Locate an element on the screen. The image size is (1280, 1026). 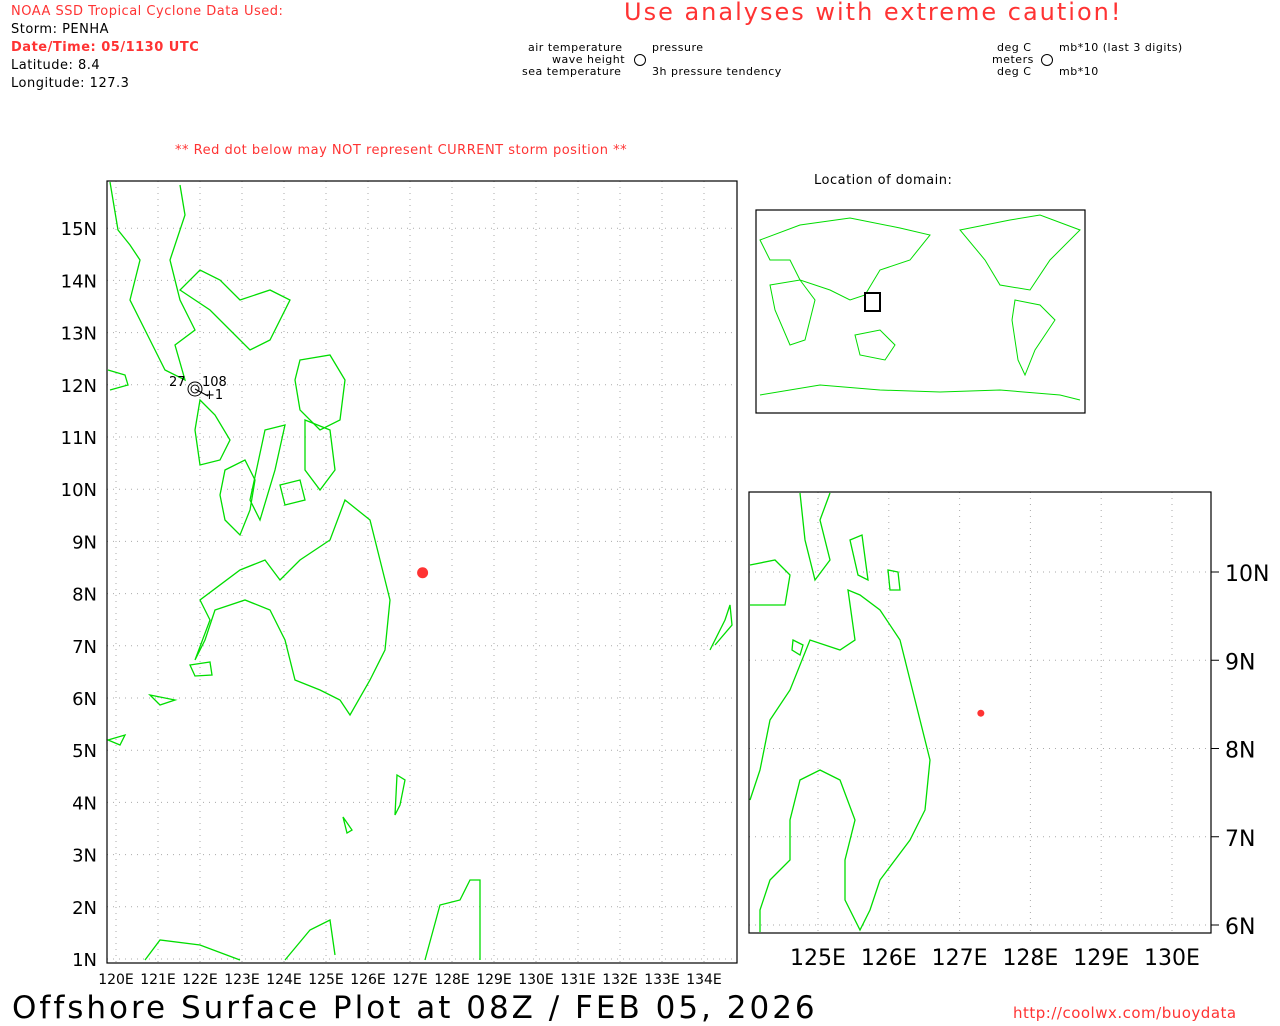
x-tick-label: 121E is located at coordinates (158, 980).